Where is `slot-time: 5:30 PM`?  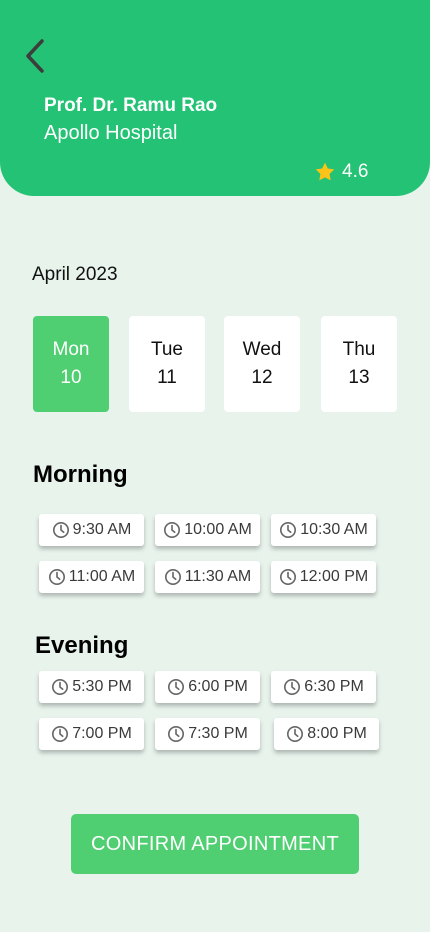
slot-time: 5:30 PM is located at coordinates (102, 686).